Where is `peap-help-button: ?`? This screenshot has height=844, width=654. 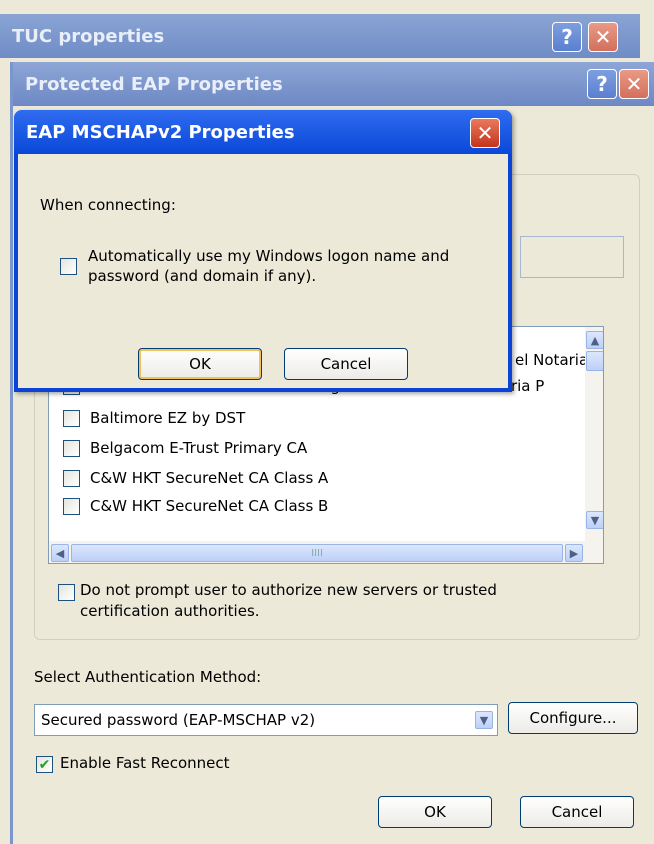 peap-help-button: ? is located at coordinates (602, 84).